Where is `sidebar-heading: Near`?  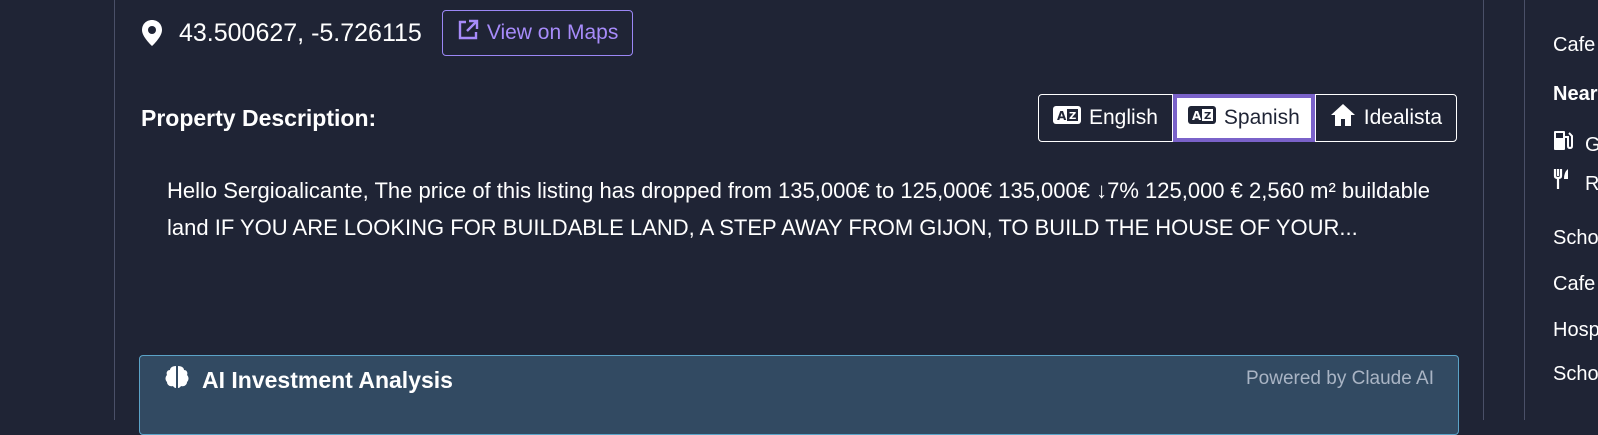 sidebar-heading: Near is located at coordinates (1575, 94).